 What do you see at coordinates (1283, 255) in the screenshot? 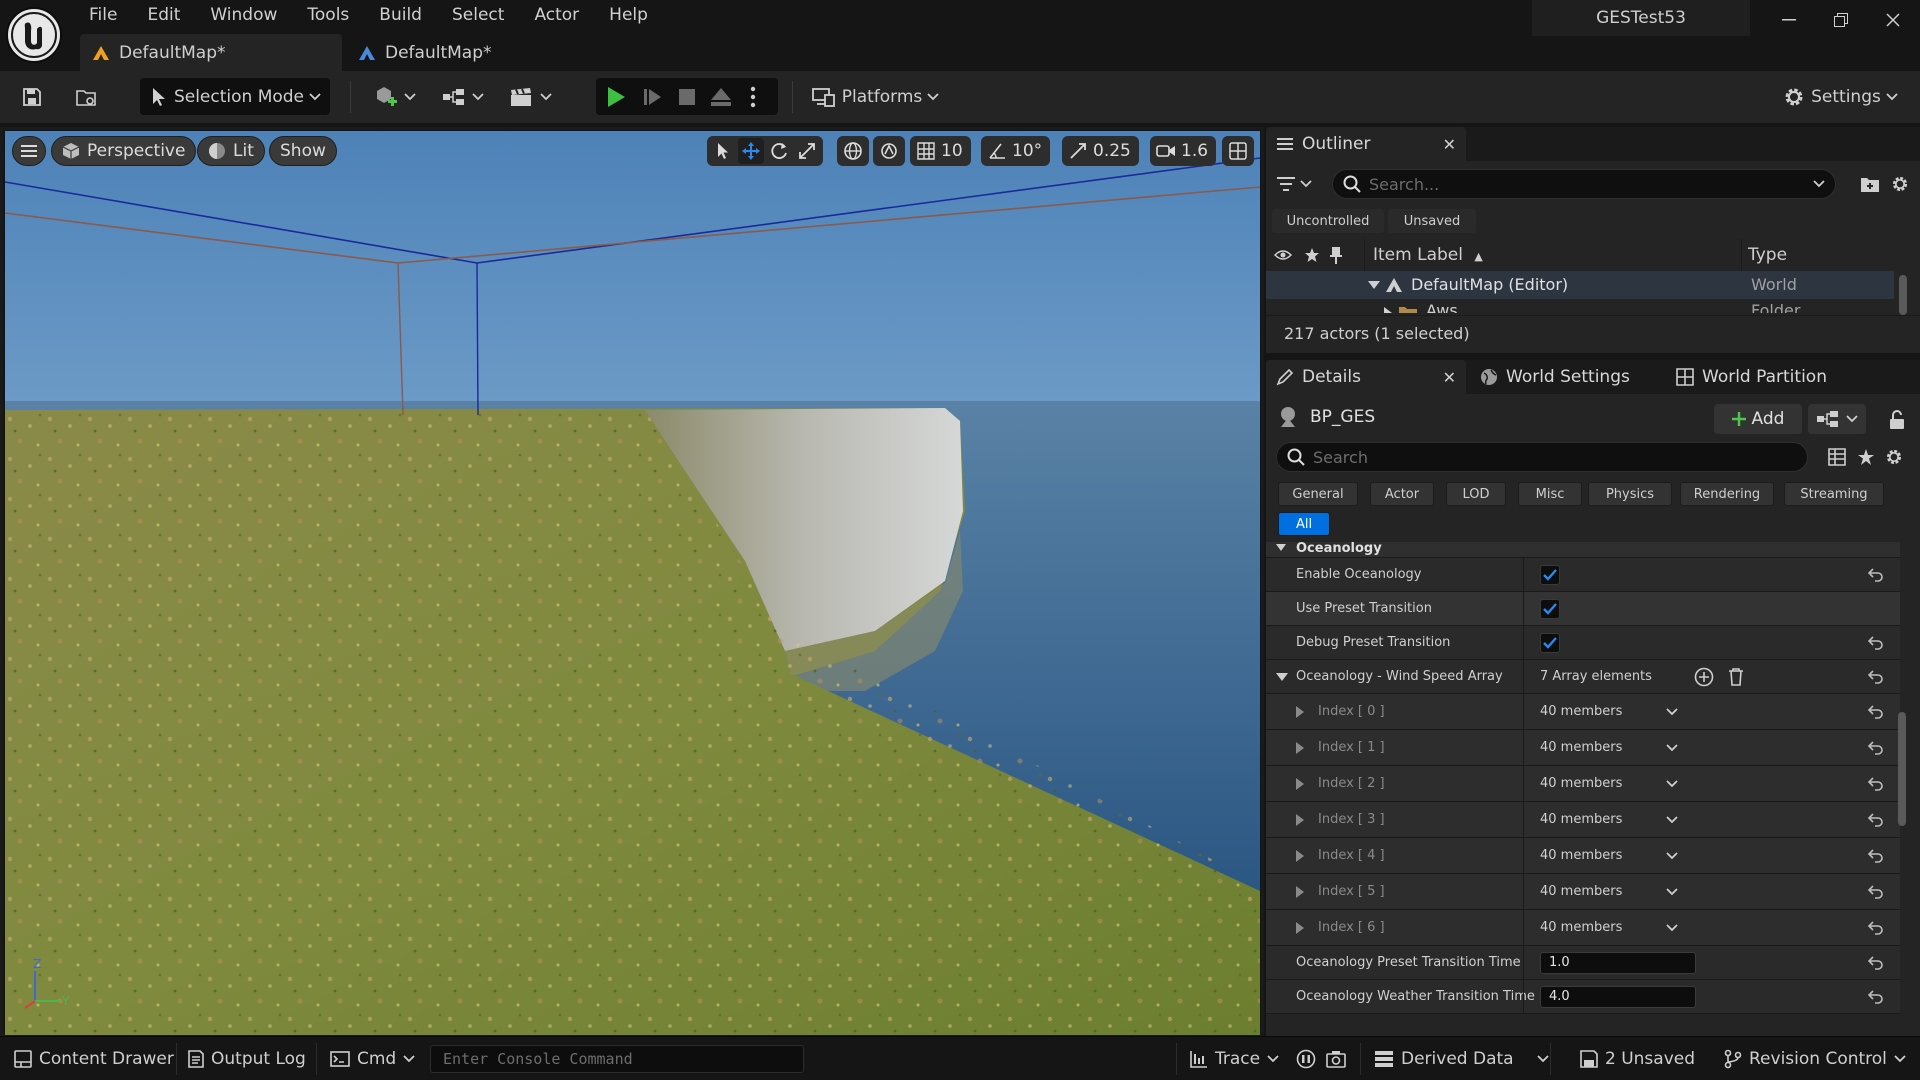
I see `visibility-column-icon` at bounding box center [1283, 255].